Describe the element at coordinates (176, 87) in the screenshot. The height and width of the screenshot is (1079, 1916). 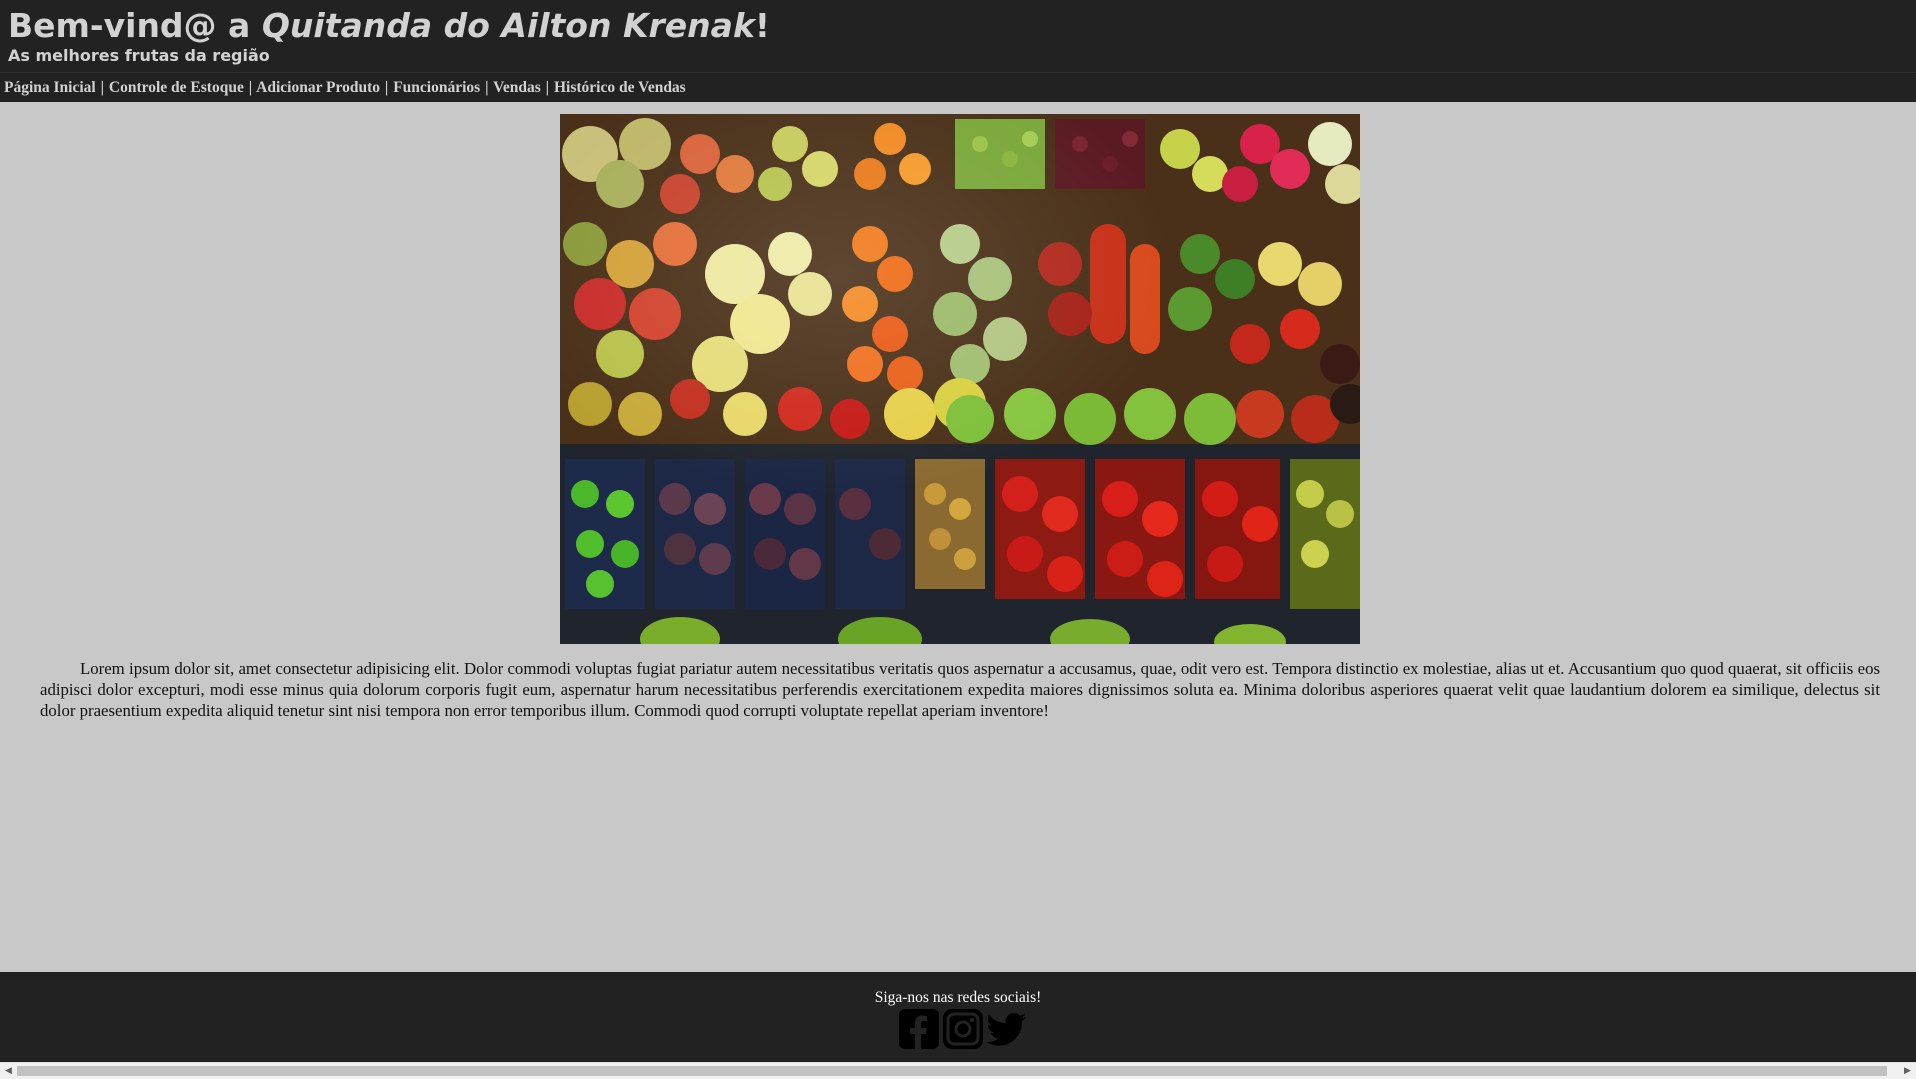
I see `nav-link-stock-control: Controle de Estoque` at that location.